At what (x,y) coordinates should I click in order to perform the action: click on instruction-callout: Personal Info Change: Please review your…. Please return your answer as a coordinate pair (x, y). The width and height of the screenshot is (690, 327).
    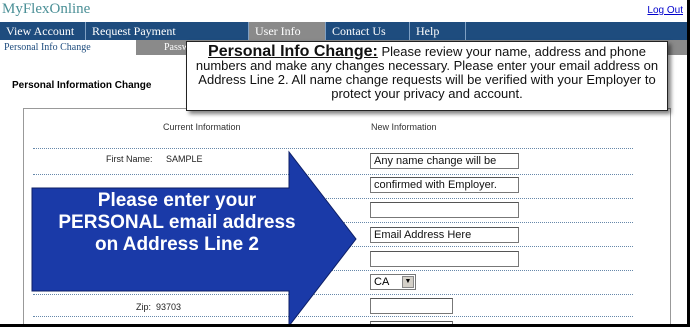
    Looking at the image, I should click on (427, 76).